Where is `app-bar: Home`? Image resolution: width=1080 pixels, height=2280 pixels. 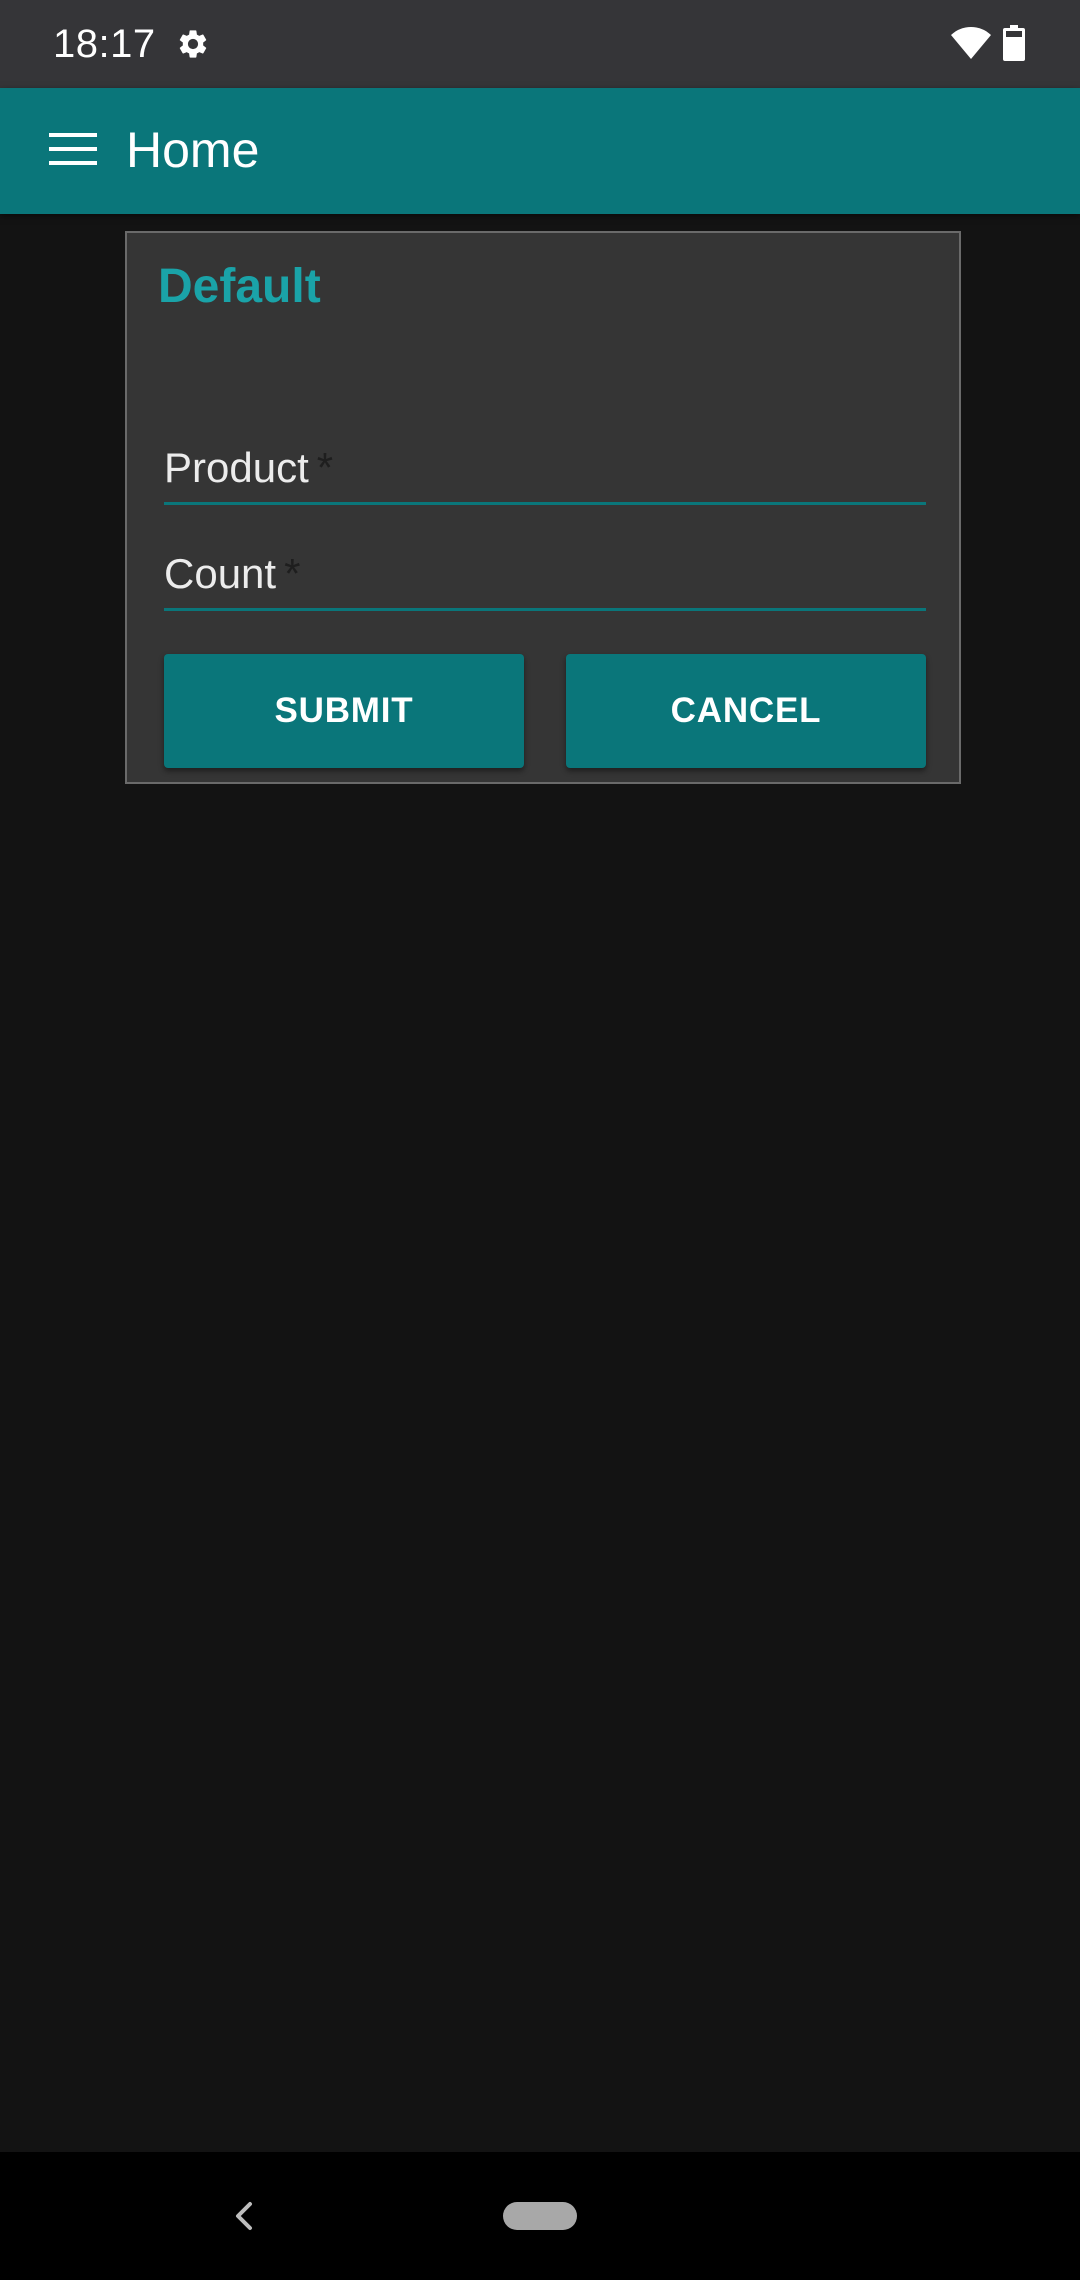
app-bar: Home is located at coordinates (540, 151).